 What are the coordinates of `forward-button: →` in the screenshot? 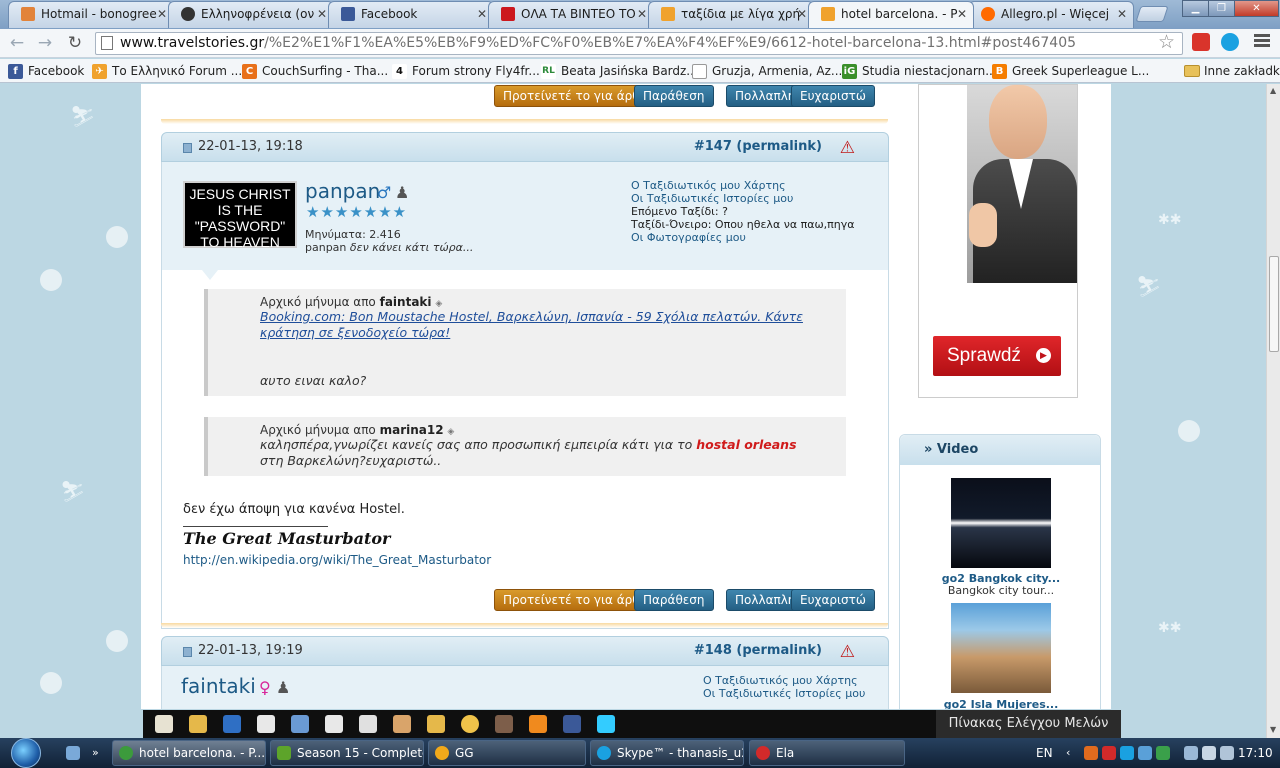 It's located at (45, 43).